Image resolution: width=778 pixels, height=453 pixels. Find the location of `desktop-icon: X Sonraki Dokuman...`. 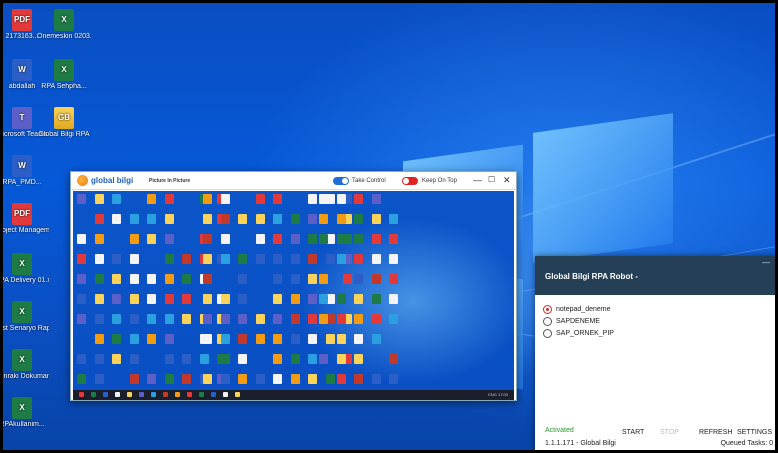

desktop-icon: X Sonraki Dokuman... is located at coordinates (26, 365).